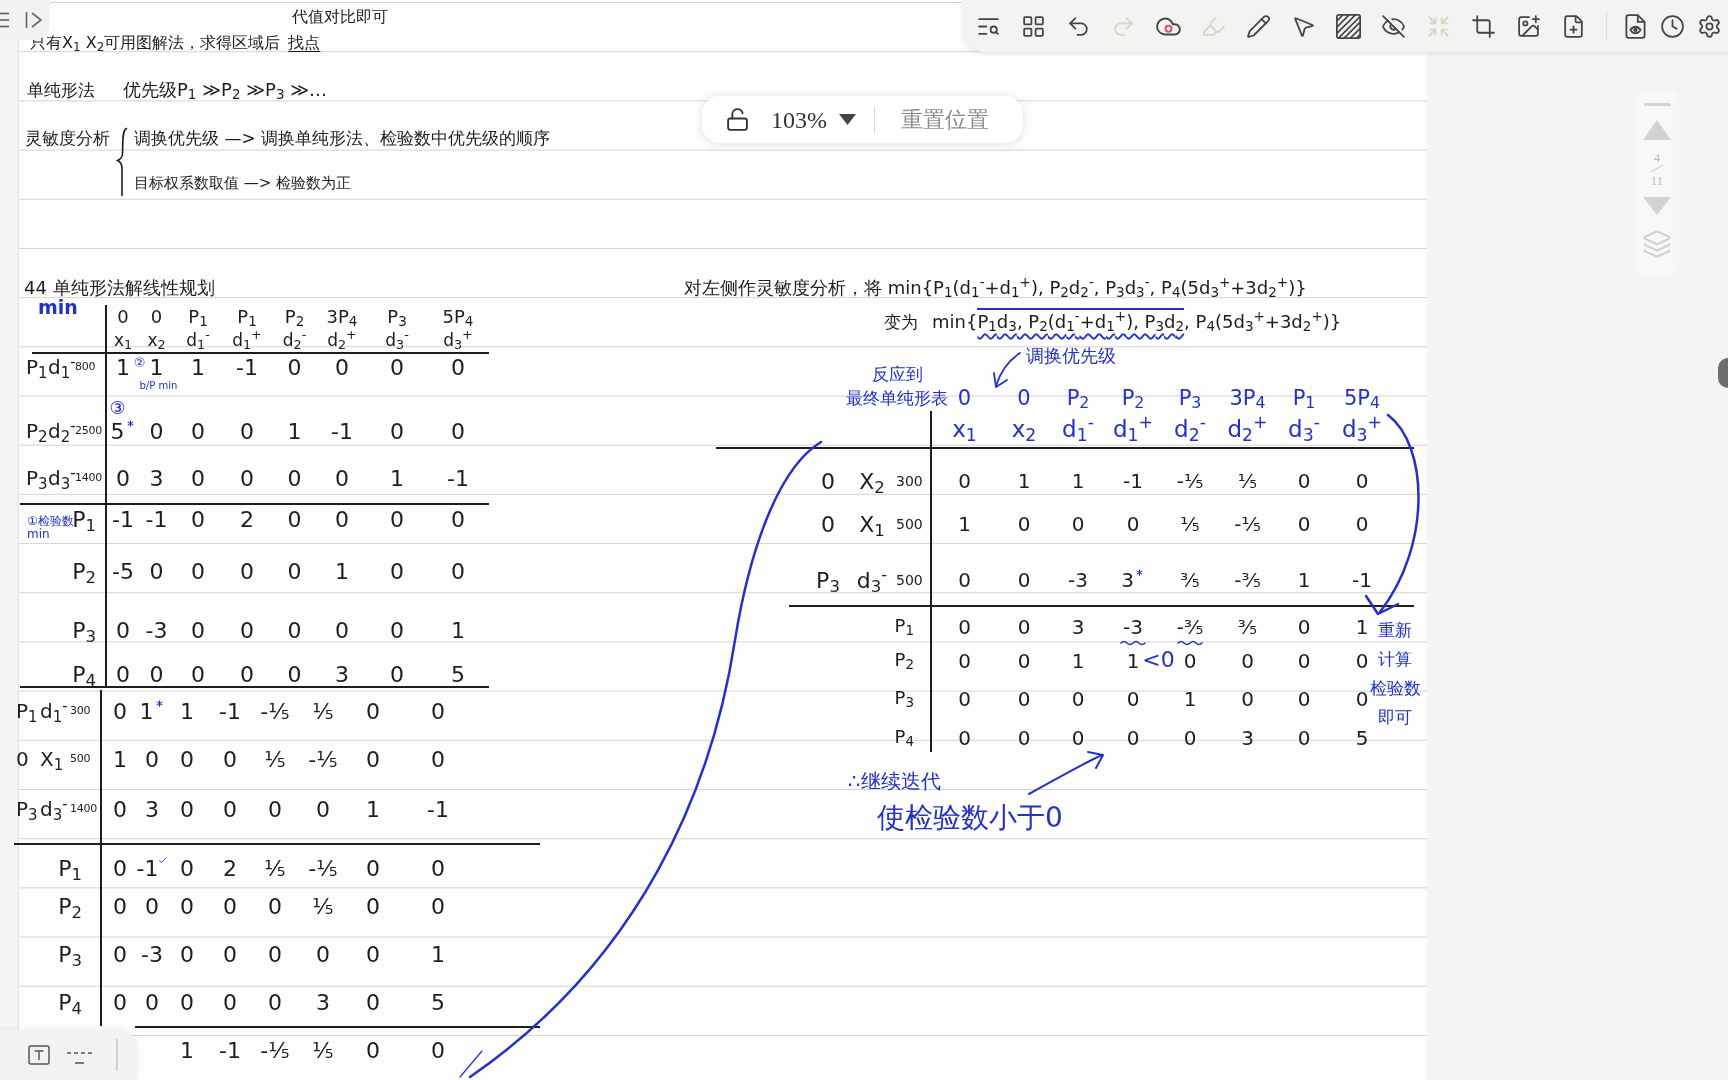 The height and width of the screenshot is (1080, 1728). I want to click on annotation: ①检验数 min, so click(50, 528).